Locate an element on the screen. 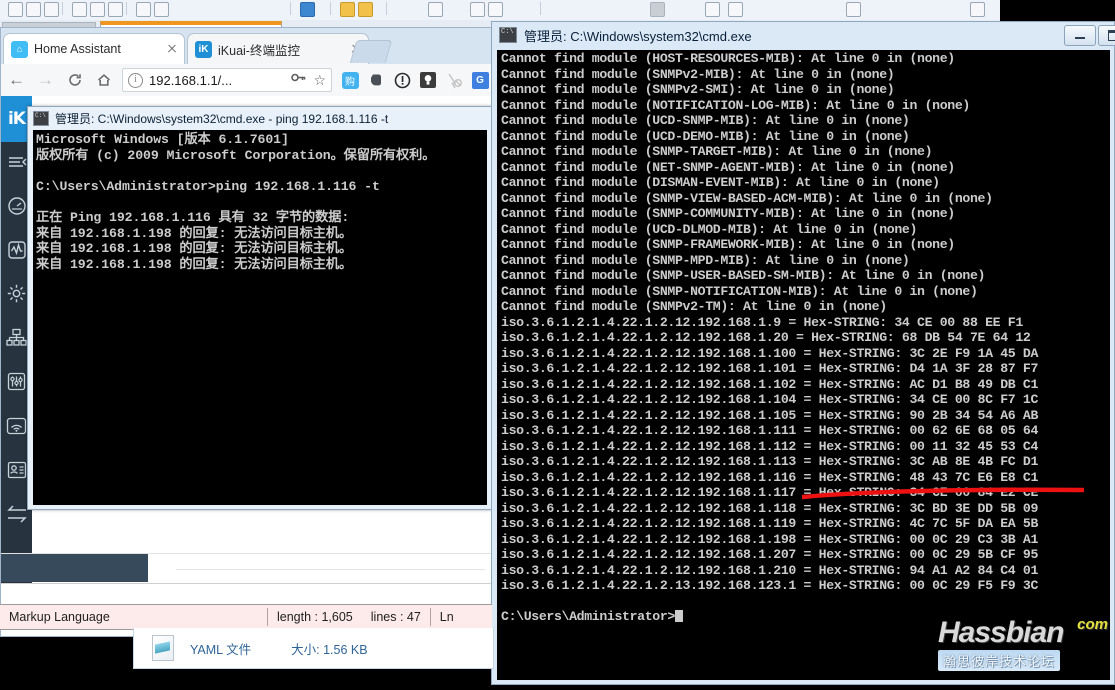  minimize-button is located at coordinates (1080, 35).